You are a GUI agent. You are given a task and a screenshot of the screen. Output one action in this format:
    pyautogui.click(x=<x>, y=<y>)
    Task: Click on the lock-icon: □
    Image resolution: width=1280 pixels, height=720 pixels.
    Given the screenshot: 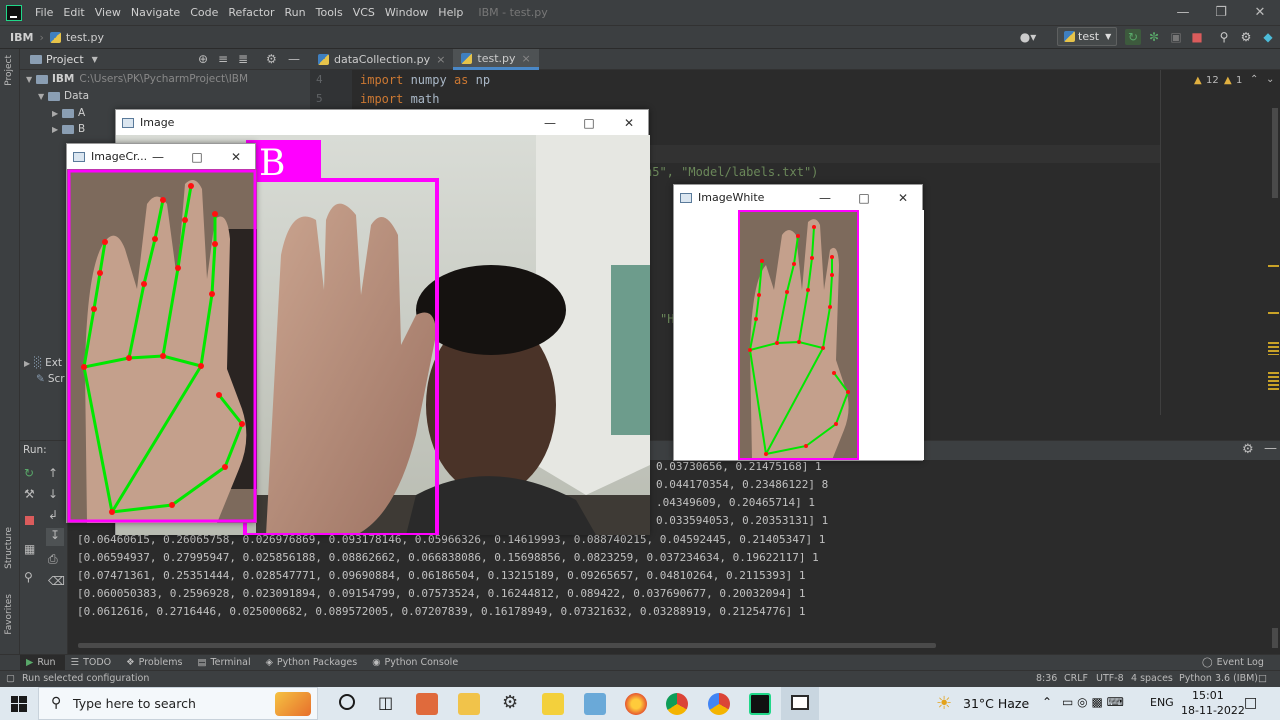 What is the action you would take?
    pyautogui.click(x=1262, y=678)
    